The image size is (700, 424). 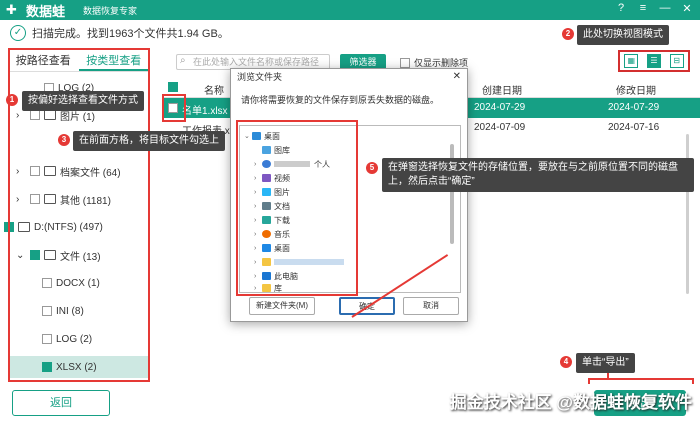 I want to click on image-icon, so click(x=50, y=115).